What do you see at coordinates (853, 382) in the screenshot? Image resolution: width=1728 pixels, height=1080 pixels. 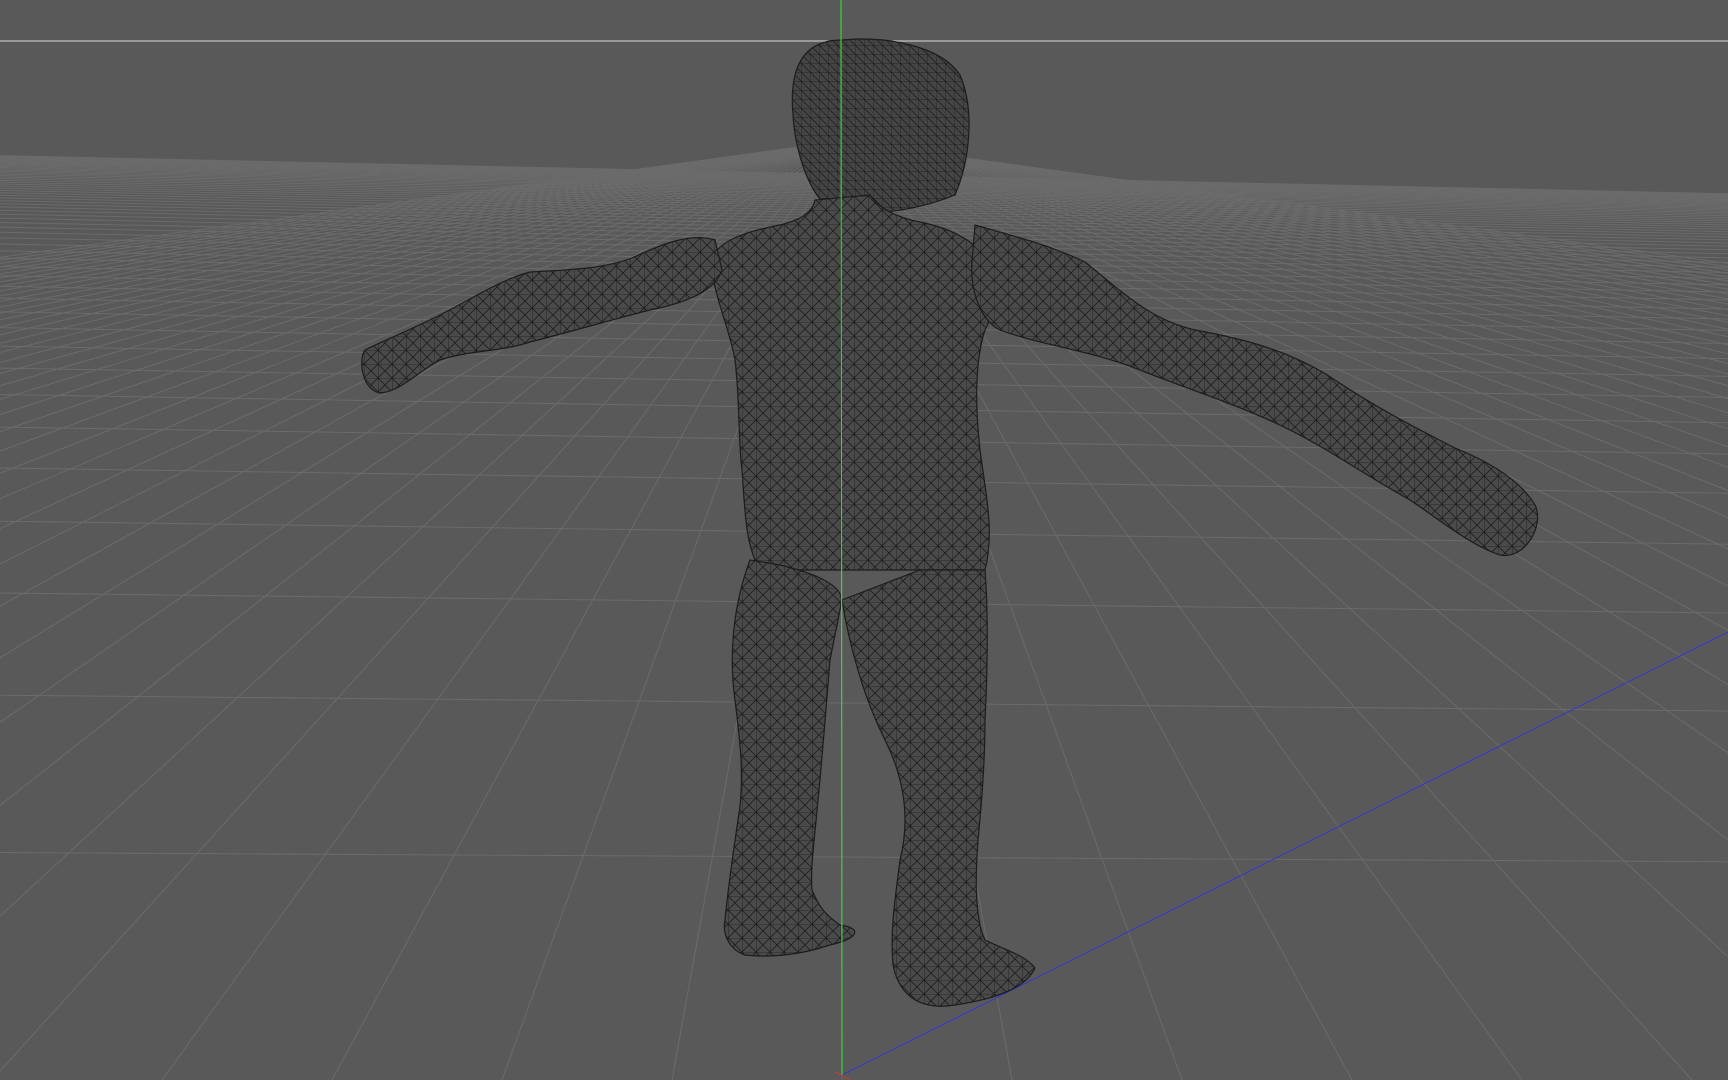 I see `mesh-torso` at bounding box center [853, 382].